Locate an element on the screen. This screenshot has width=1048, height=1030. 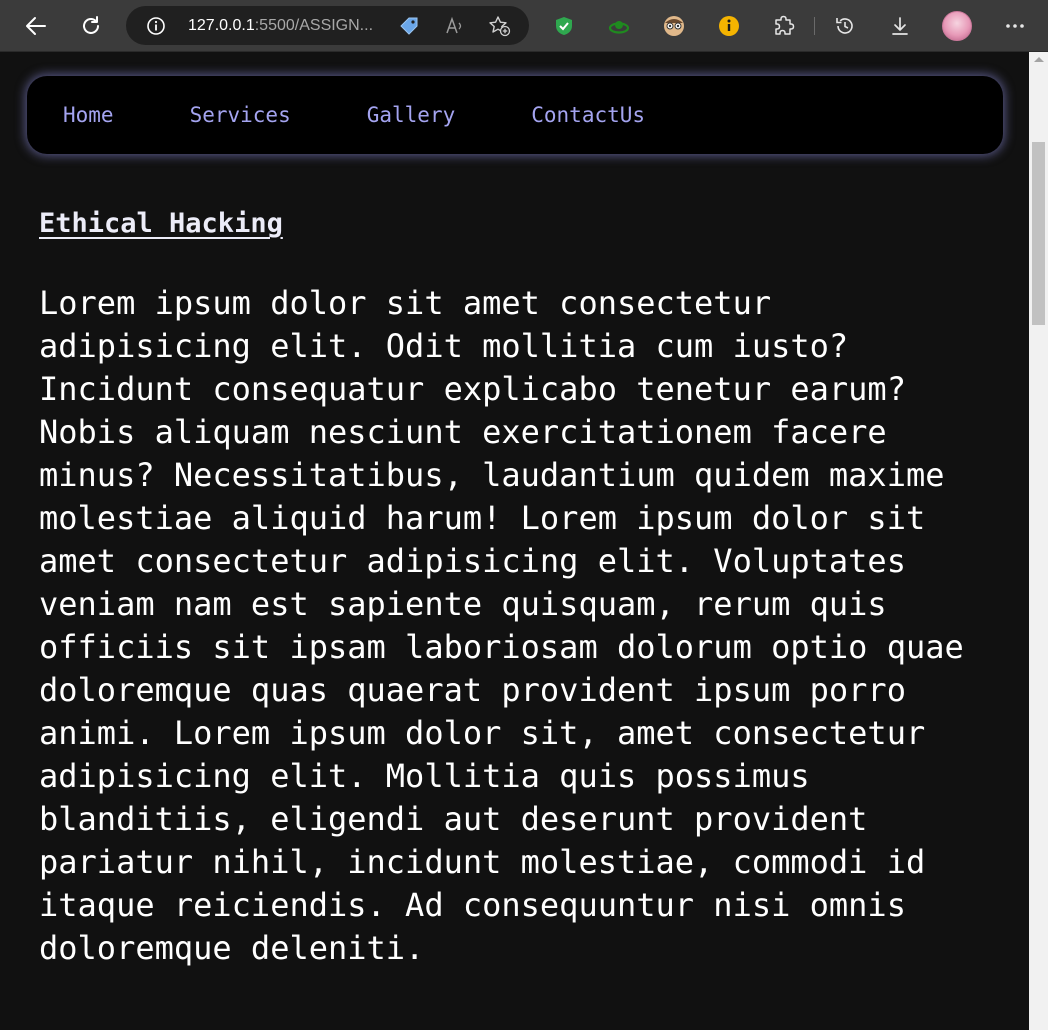
more-menu-icon is located at coordinates (1015, 26).